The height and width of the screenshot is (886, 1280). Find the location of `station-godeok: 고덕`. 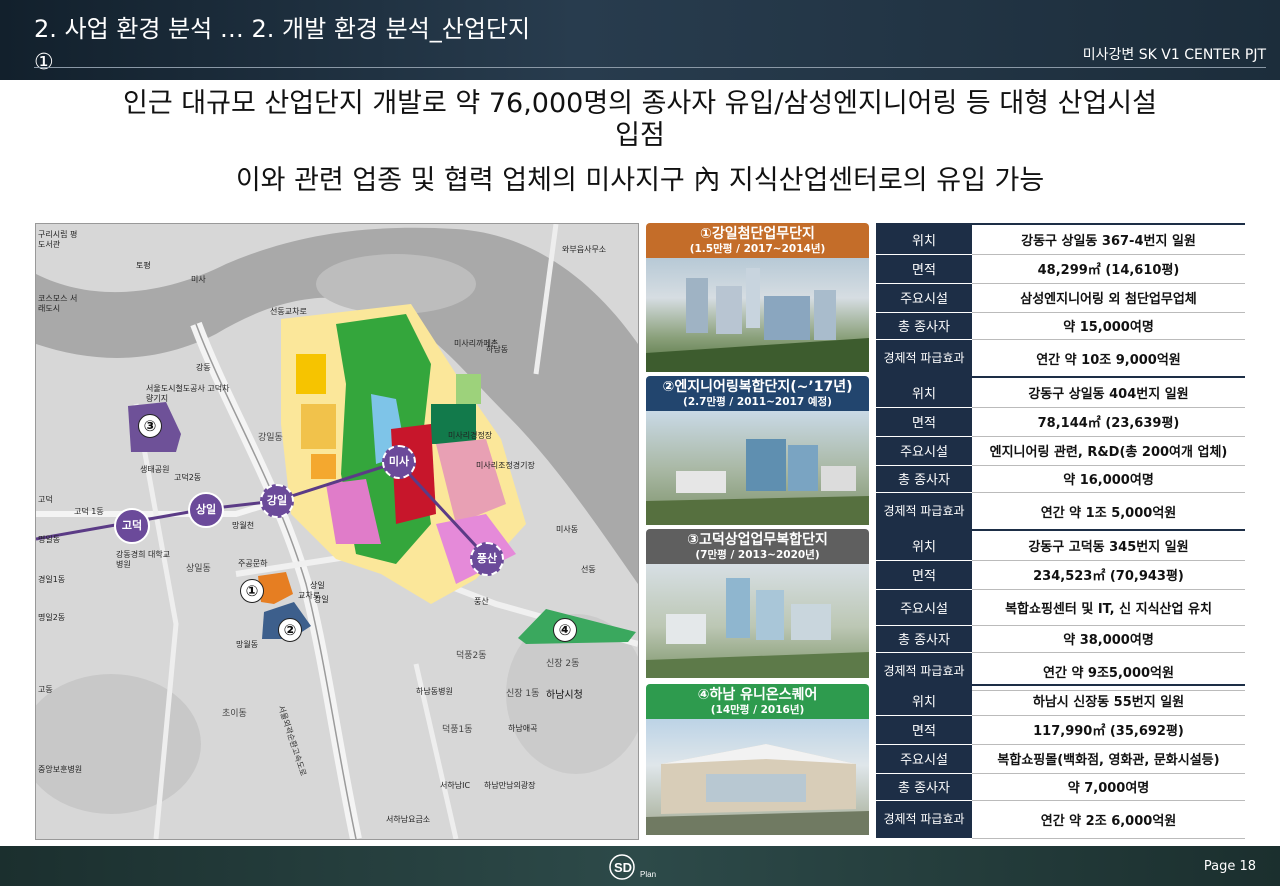

station-godeok: 고덕 is located at coordinates (132, 526).